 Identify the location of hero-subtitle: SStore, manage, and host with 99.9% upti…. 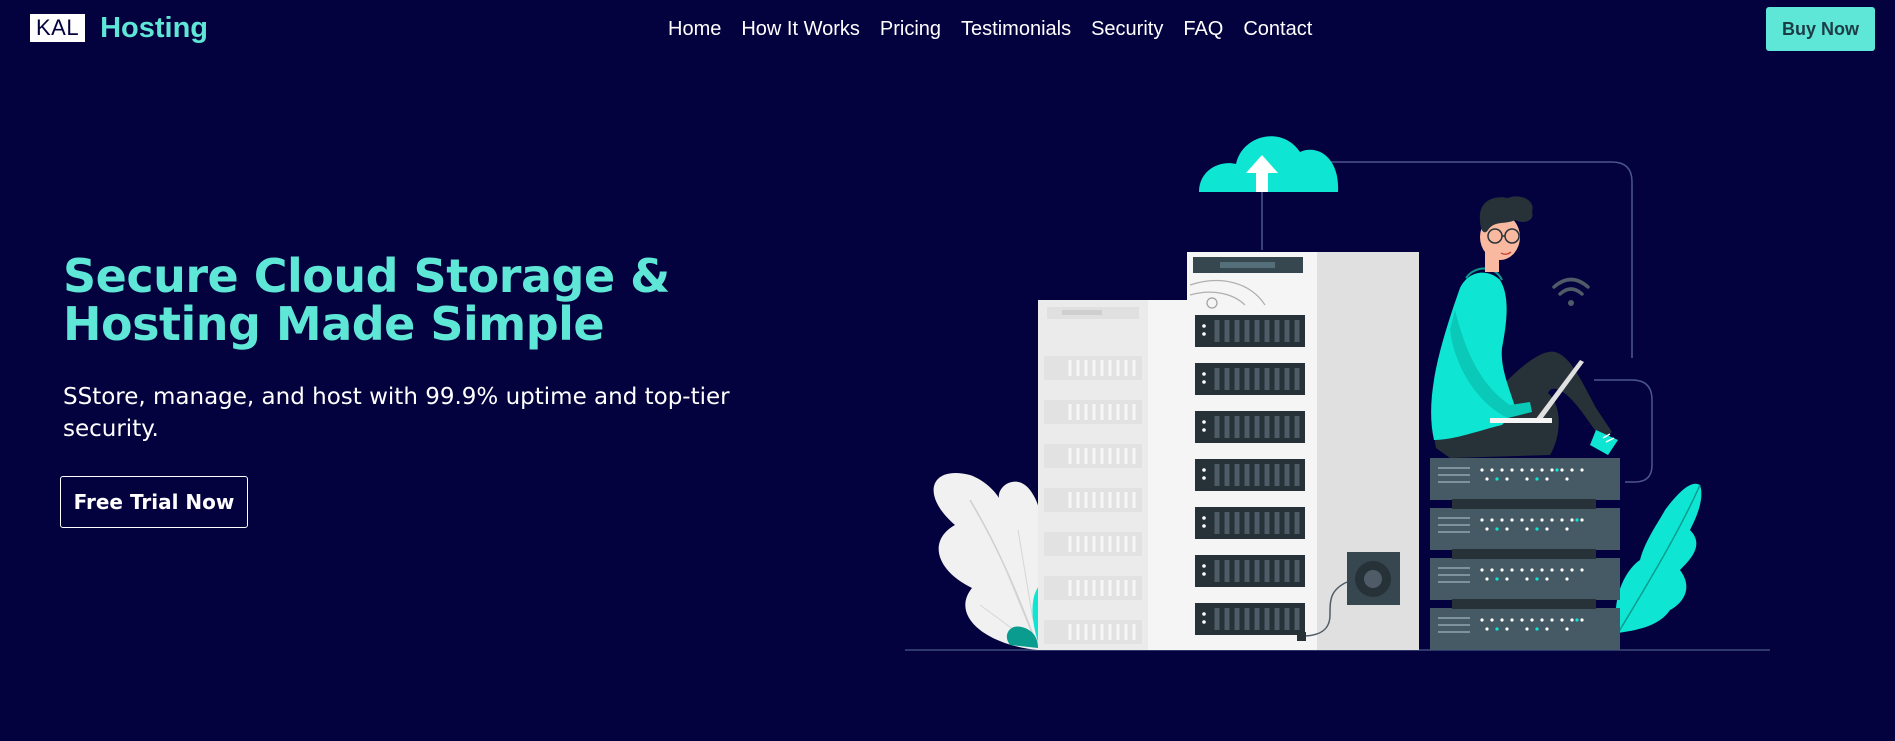
(396, 413).